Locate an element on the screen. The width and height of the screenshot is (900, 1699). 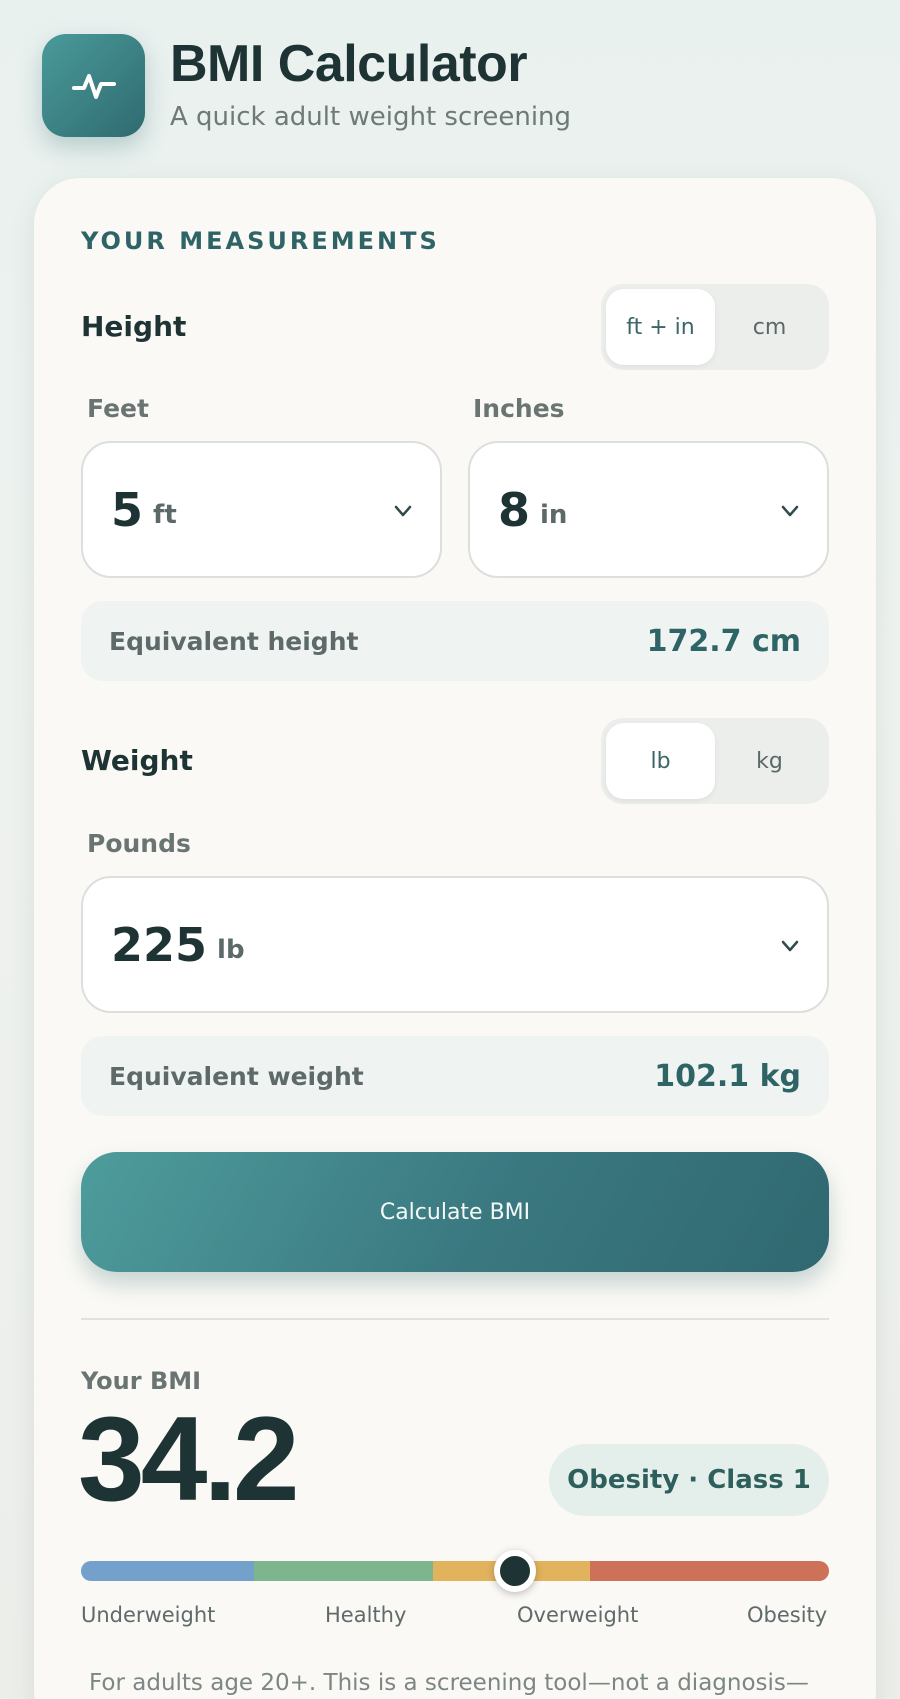
inches-unit: in is located at coordinates (554, 514).